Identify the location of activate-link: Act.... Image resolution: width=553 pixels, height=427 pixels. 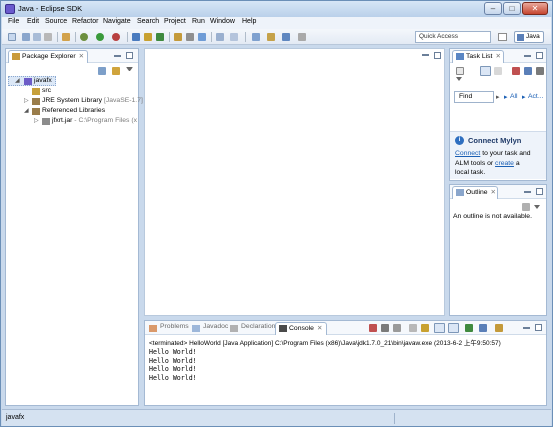
(536, 96).